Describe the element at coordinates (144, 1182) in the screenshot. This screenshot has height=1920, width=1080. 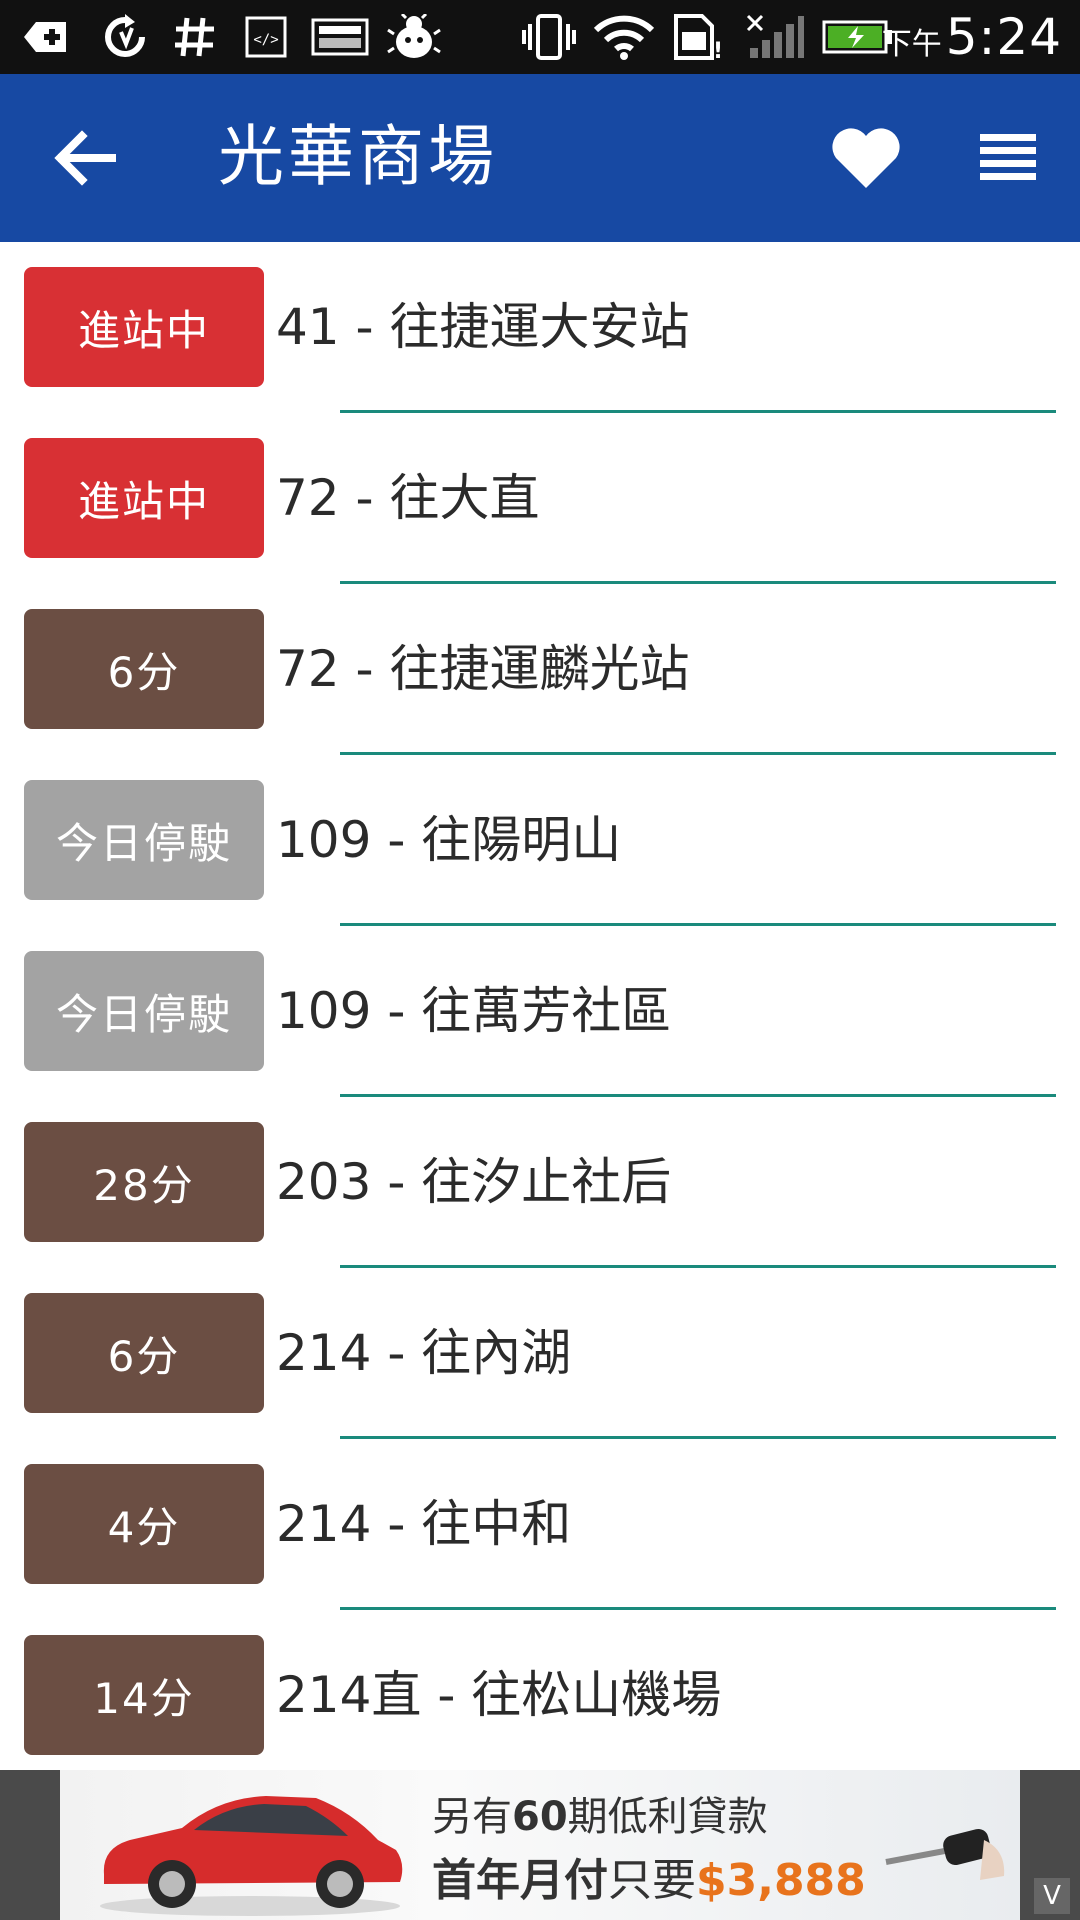
I see `arrival-badge: 28分` at that location.